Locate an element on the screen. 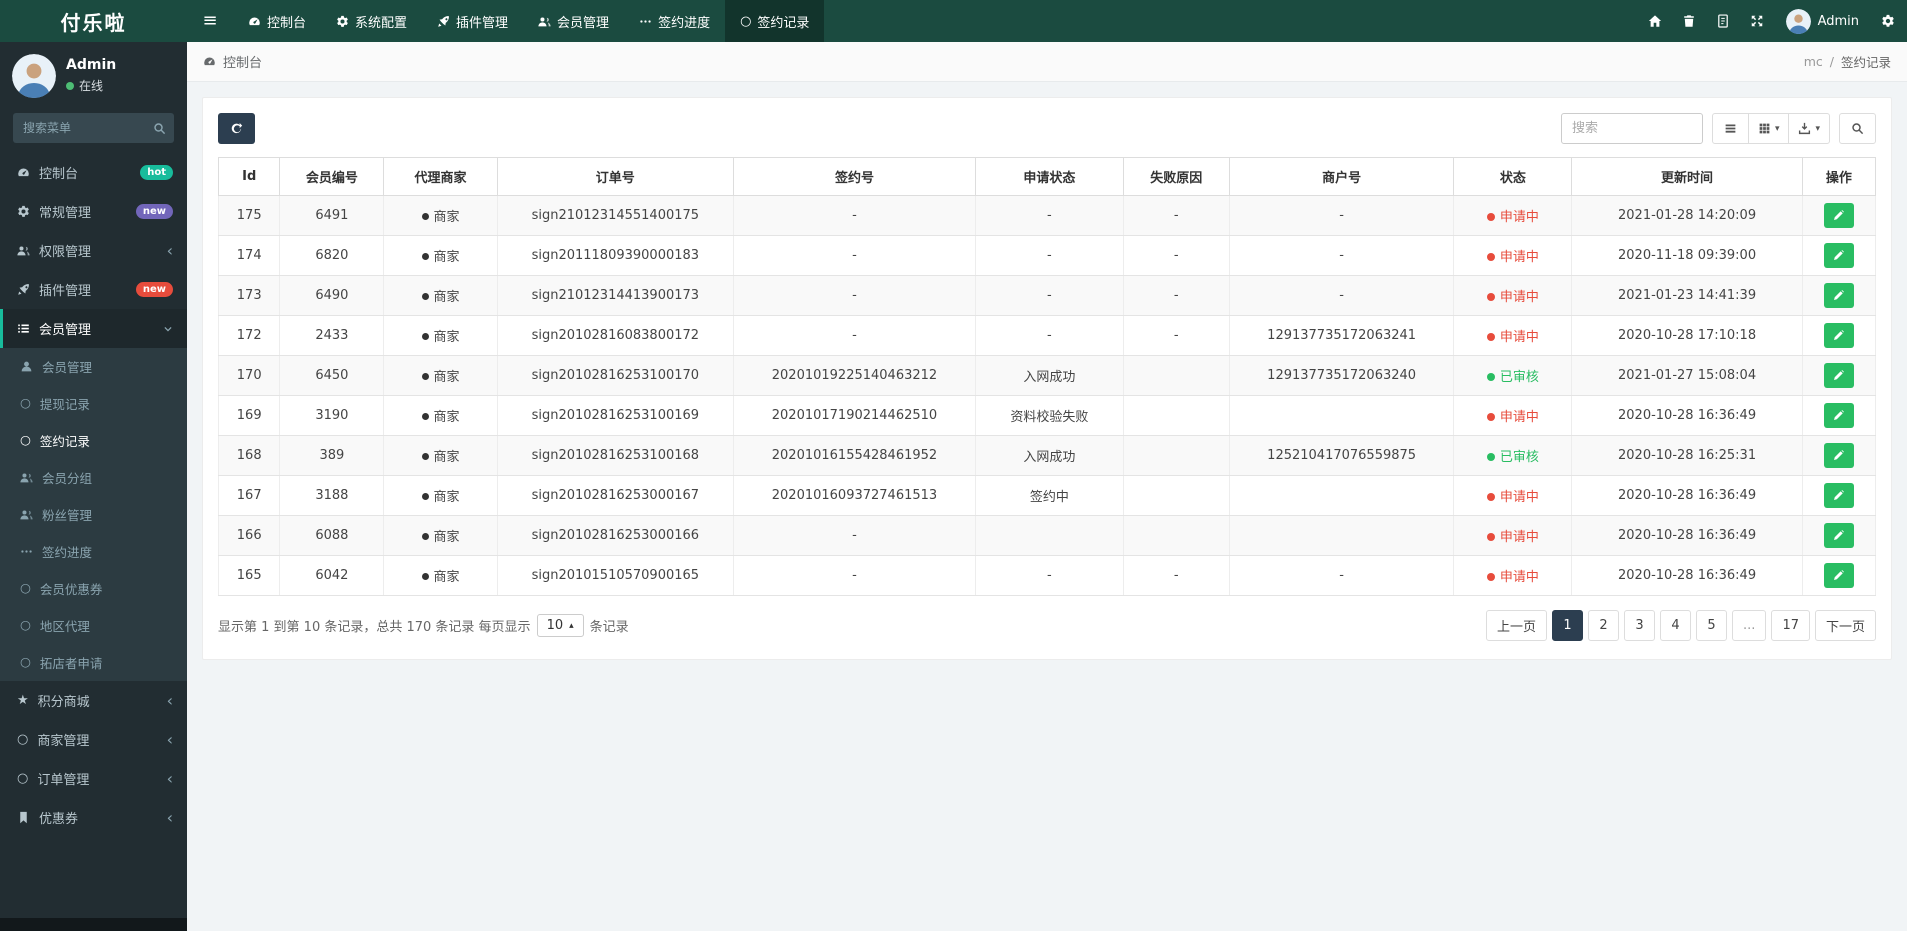 Image resolution: width=1907 pixels, height=931 pixels. topnav-item-1: 系统配置 is located at coordinates (371, 21).